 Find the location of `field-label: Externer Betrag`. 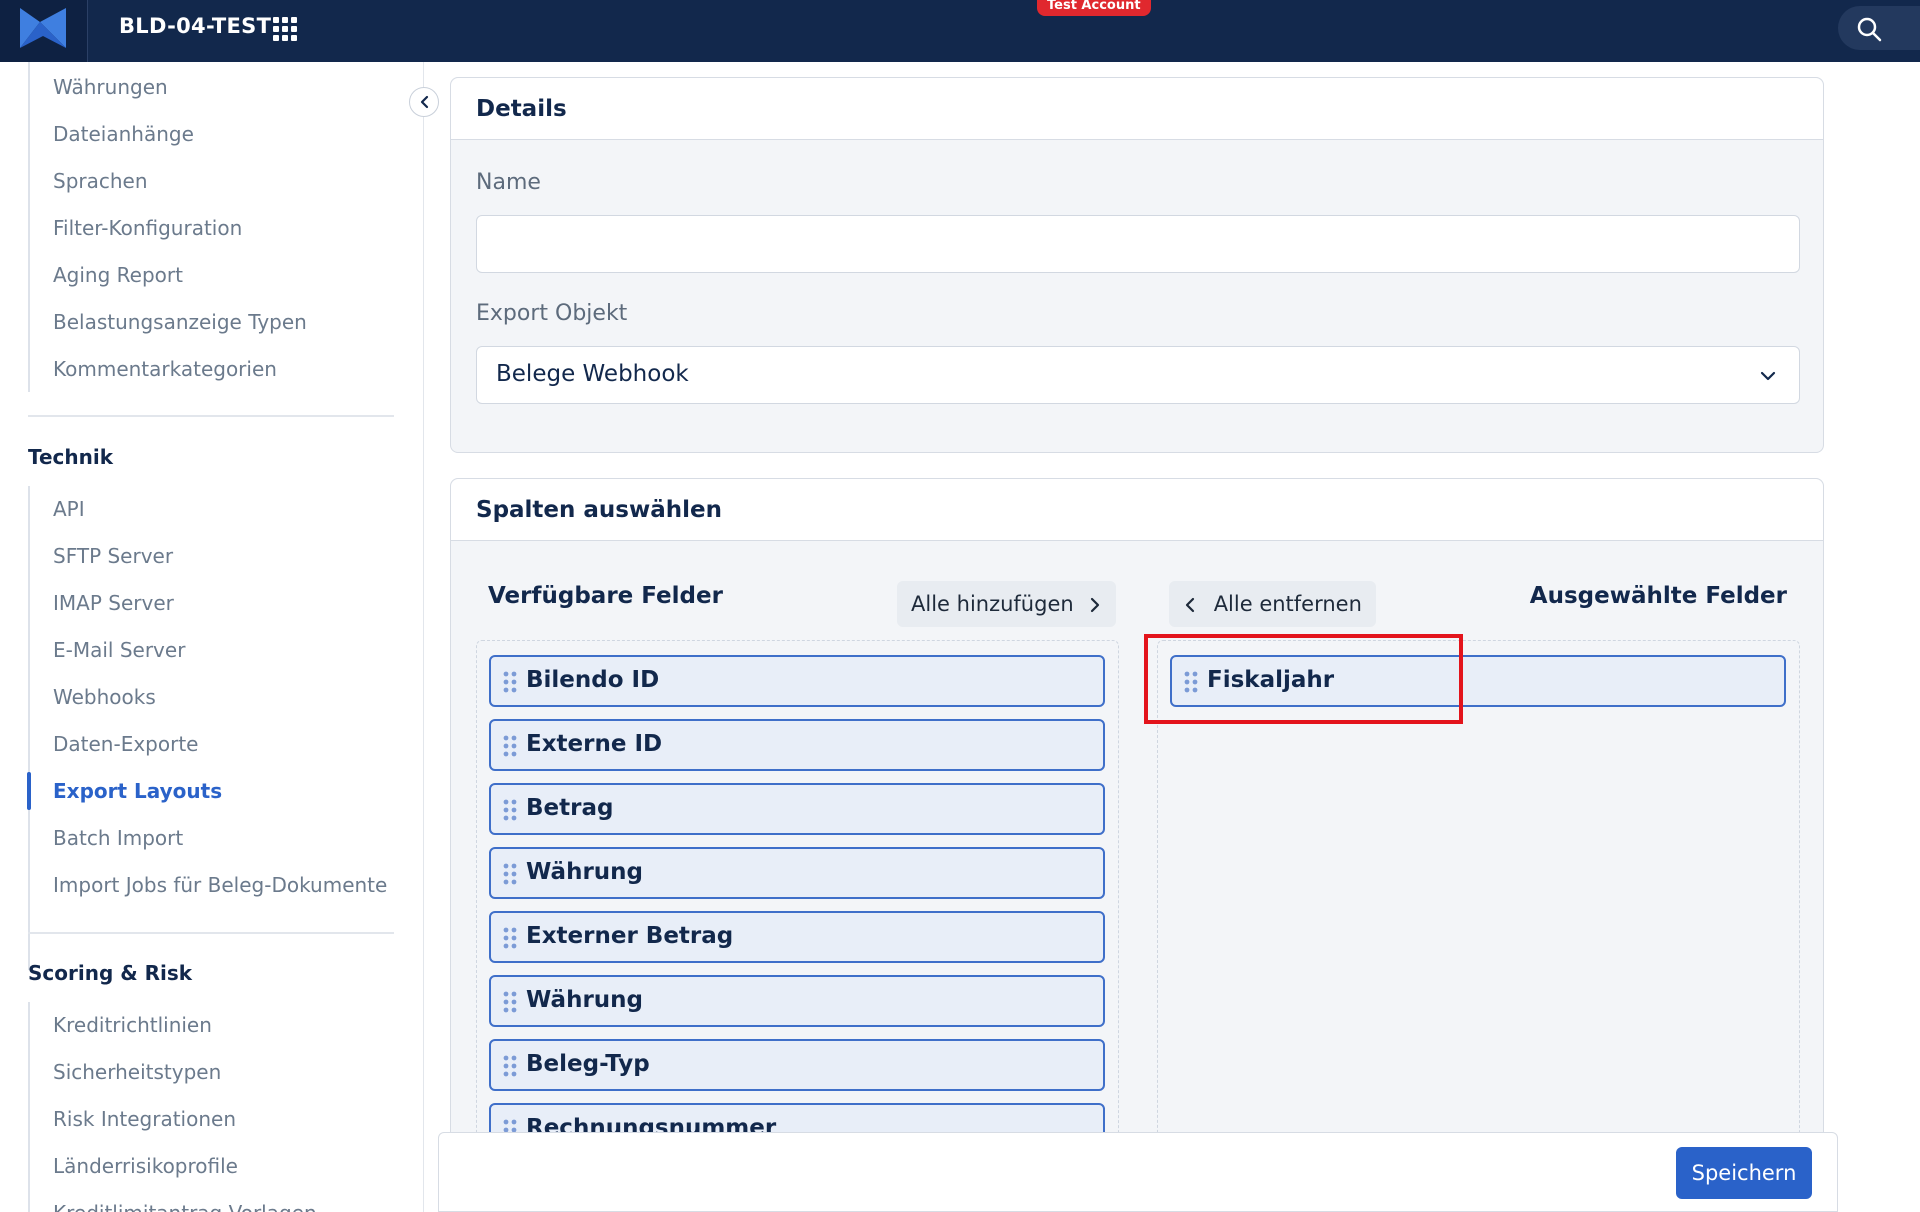

field-label: Externer Betrag is located at coordinates (630, 936).